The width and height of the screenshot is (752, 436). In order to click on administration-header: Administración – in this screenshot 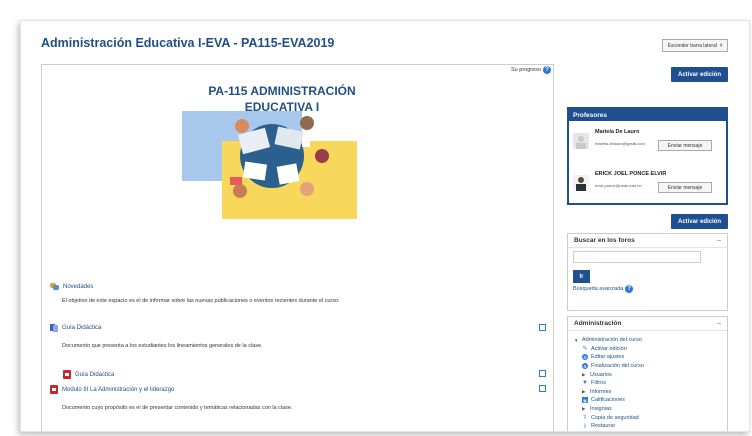, I will do `click(647, 324)`.